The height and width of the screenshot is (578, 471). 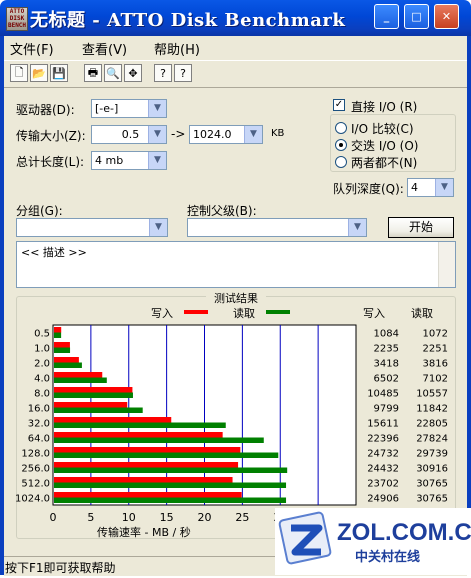 What do you see at coordinates (414, 187) in the screenshot?
I see `queue-depth-value: 4` at bounding box center [414, 187].